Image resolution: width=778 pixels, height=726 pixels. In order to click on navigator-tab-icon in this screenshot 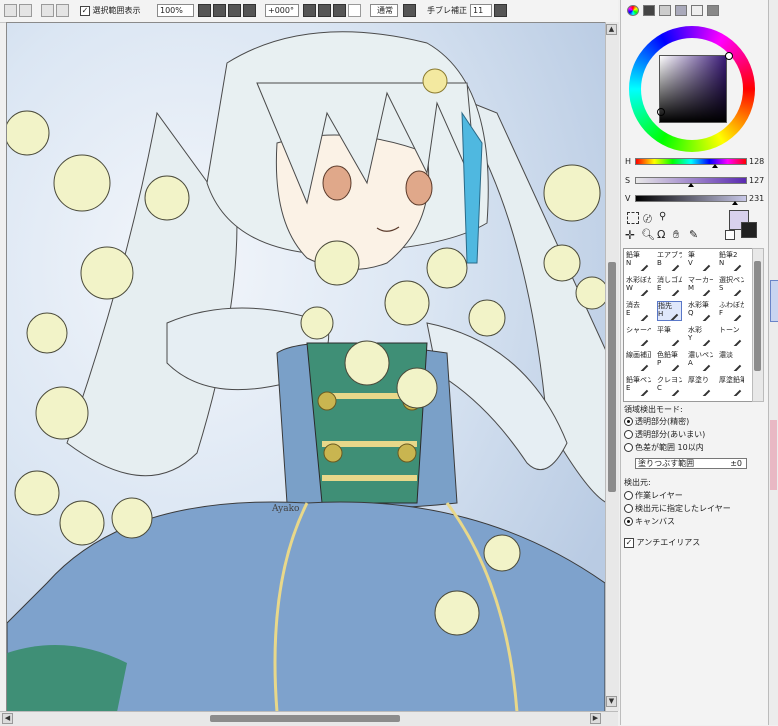, I will do `click(713, 10)`.